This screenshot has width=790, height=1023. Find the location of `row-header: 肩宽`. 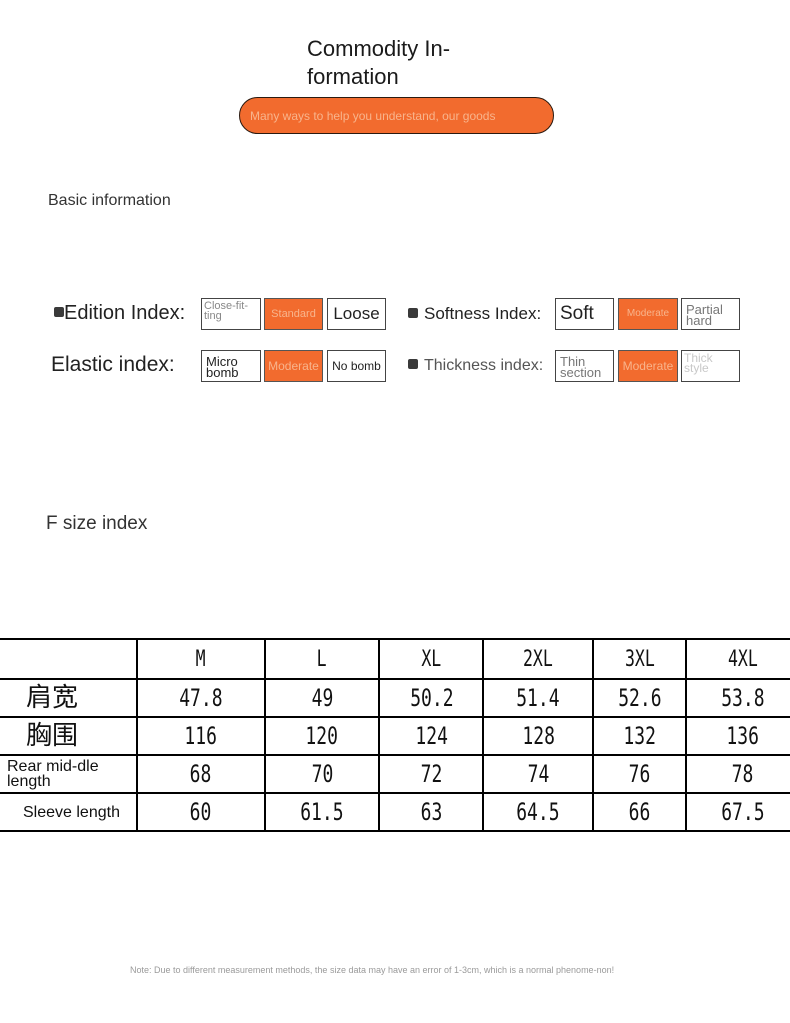

row-header: 肩宽 is located at coordinates (69, 698).